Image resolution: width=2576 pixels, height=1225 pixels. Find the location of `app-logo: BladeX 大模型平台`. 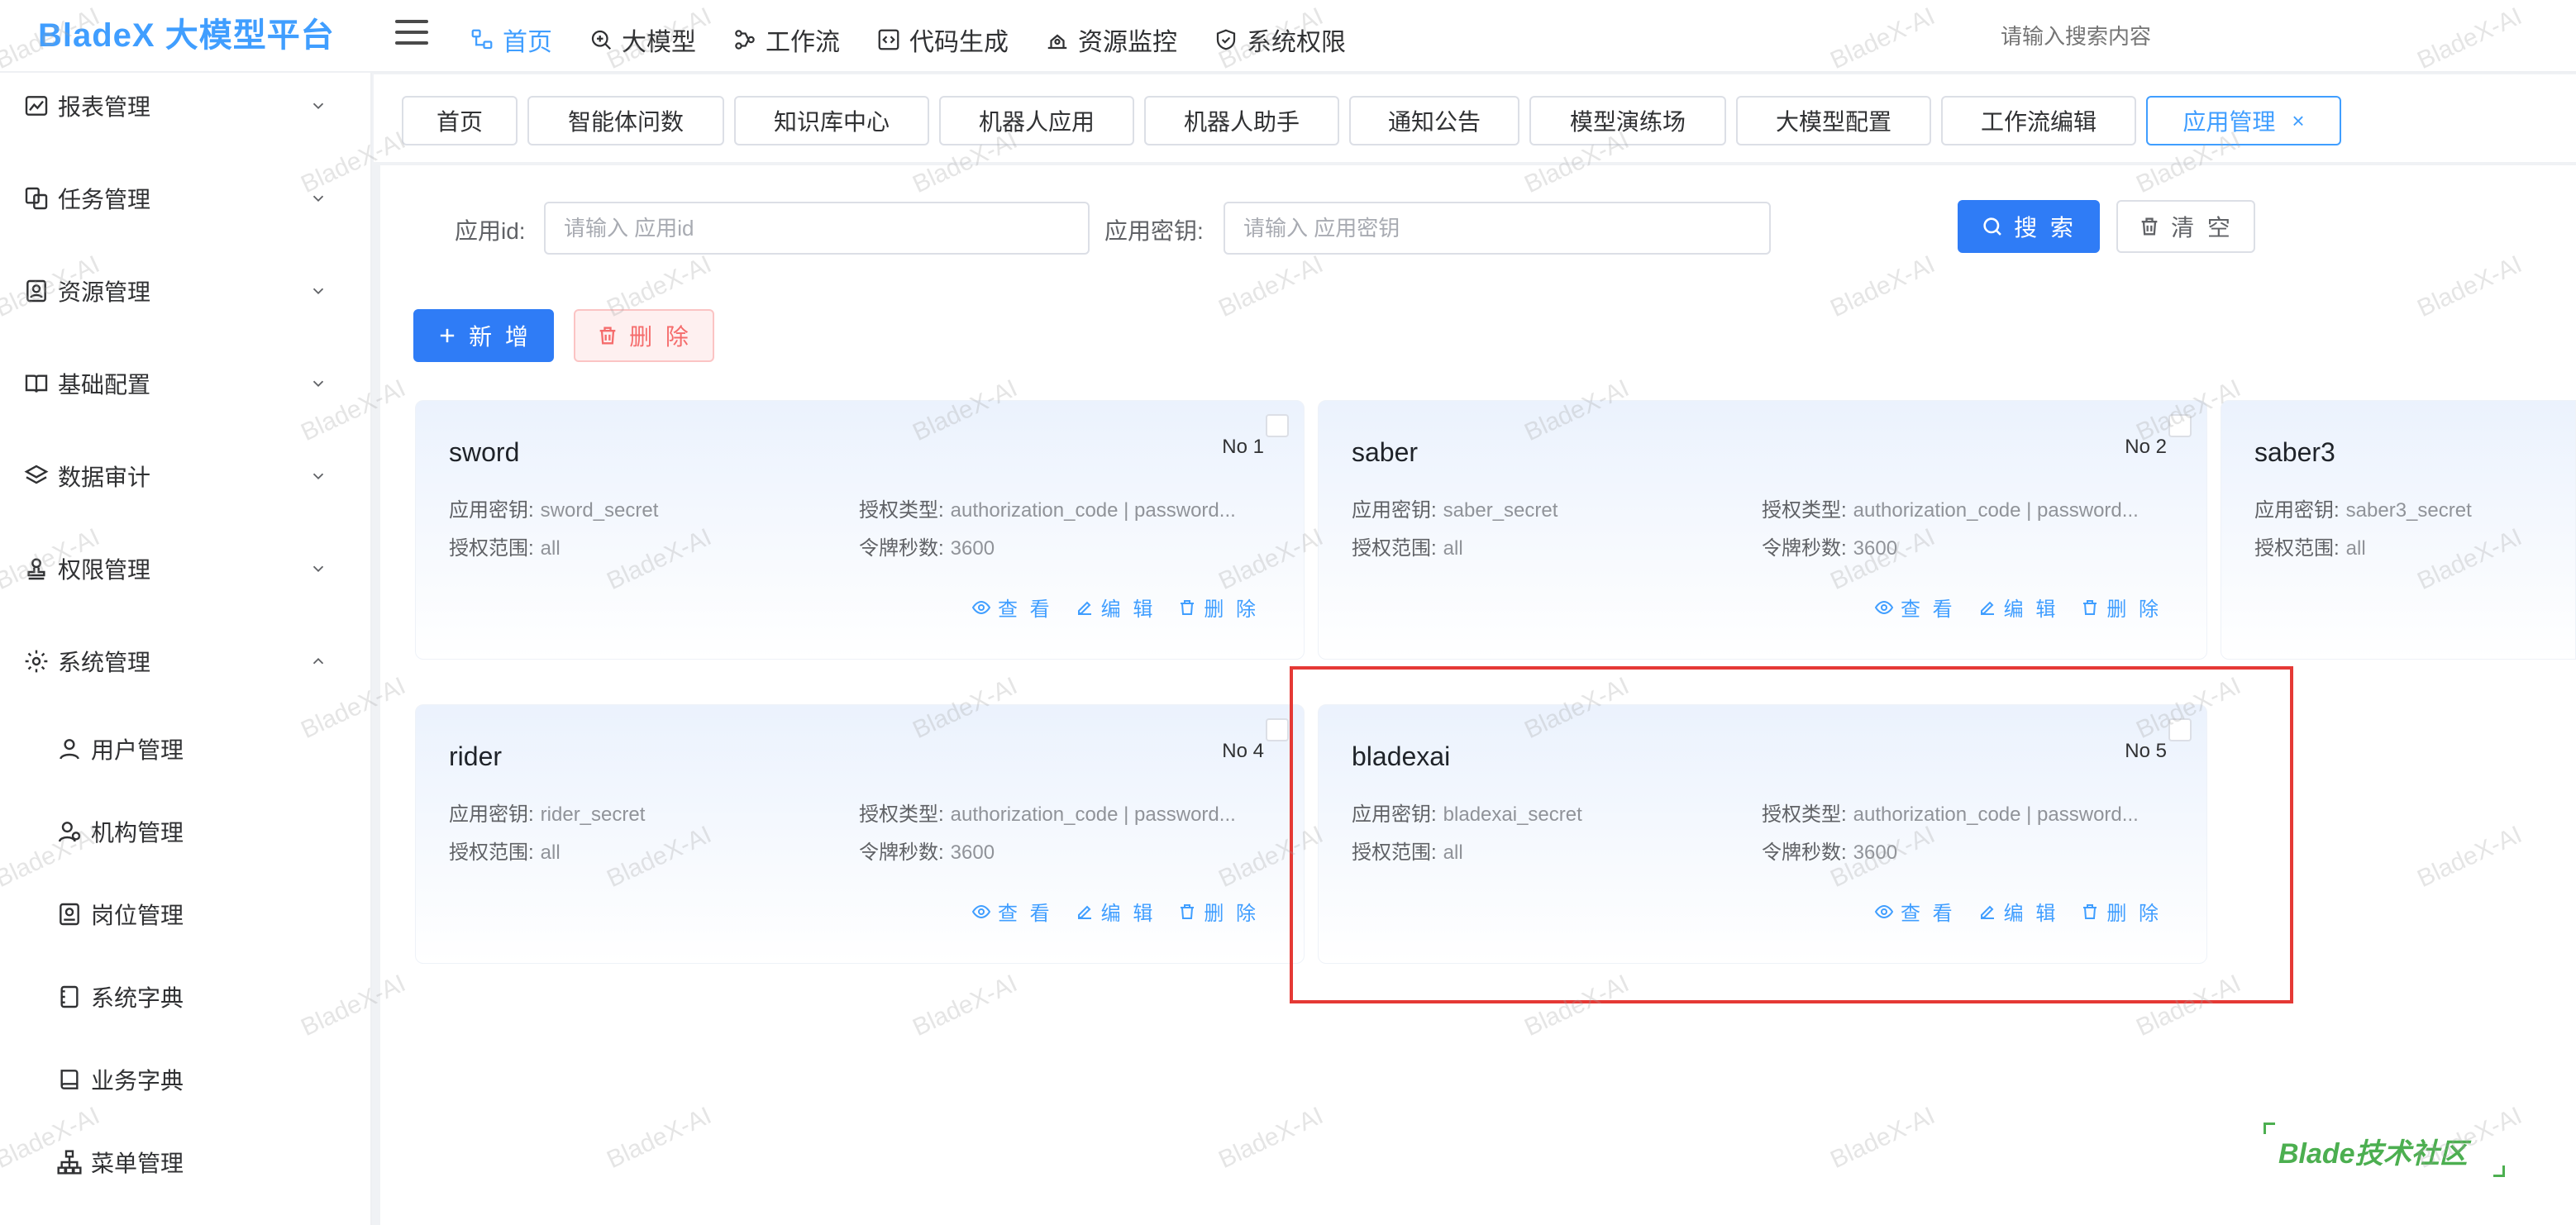

app-logo: BladeX 大模型平台 is located at coordinates (186, 32).